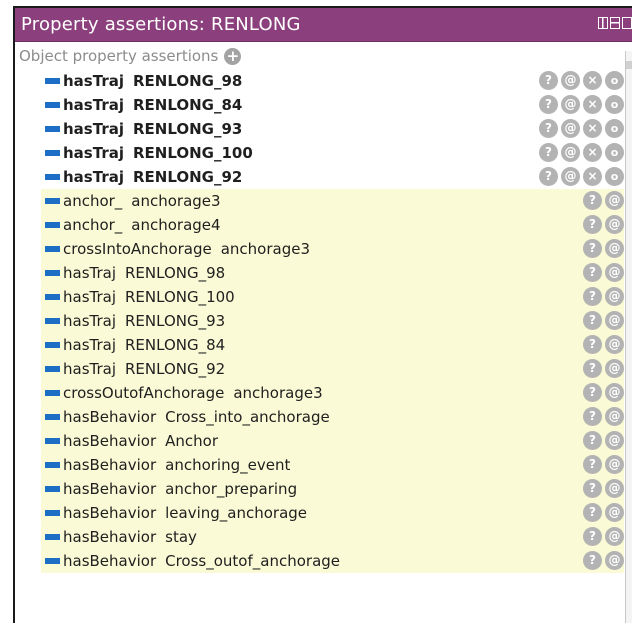 This screenshot has height=623, width=632. What do you see at coordinates (119, 56) in the screenshot?
I see `section-label: Object property assertions` at bounding box center [119, 56].